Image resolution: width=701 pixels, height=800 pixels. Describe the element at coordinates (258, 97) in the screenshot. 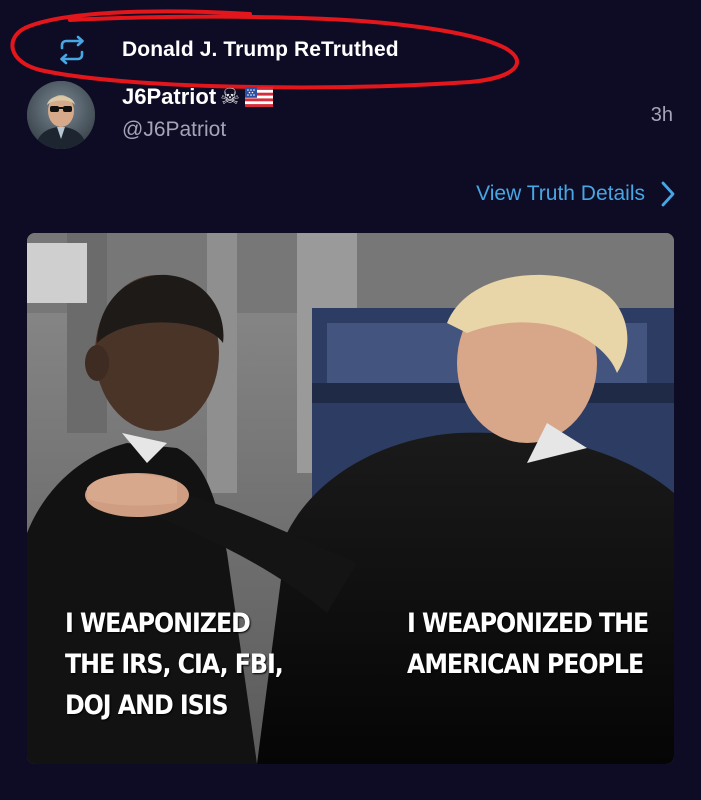

I see `us-flag-icon` at that location.